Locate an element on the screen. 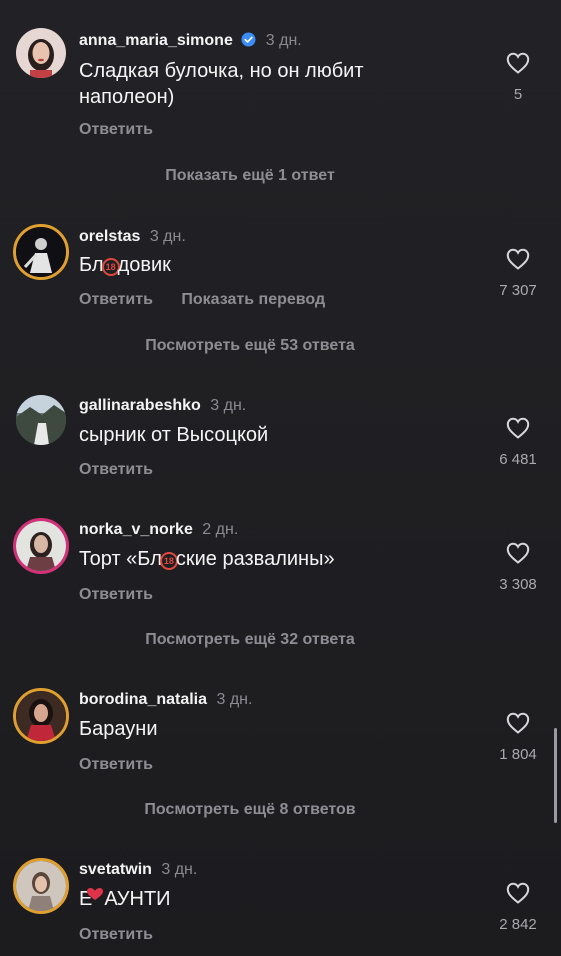 The image size is (561, 956). like-count: 5 is located at coordinates (518, 94).